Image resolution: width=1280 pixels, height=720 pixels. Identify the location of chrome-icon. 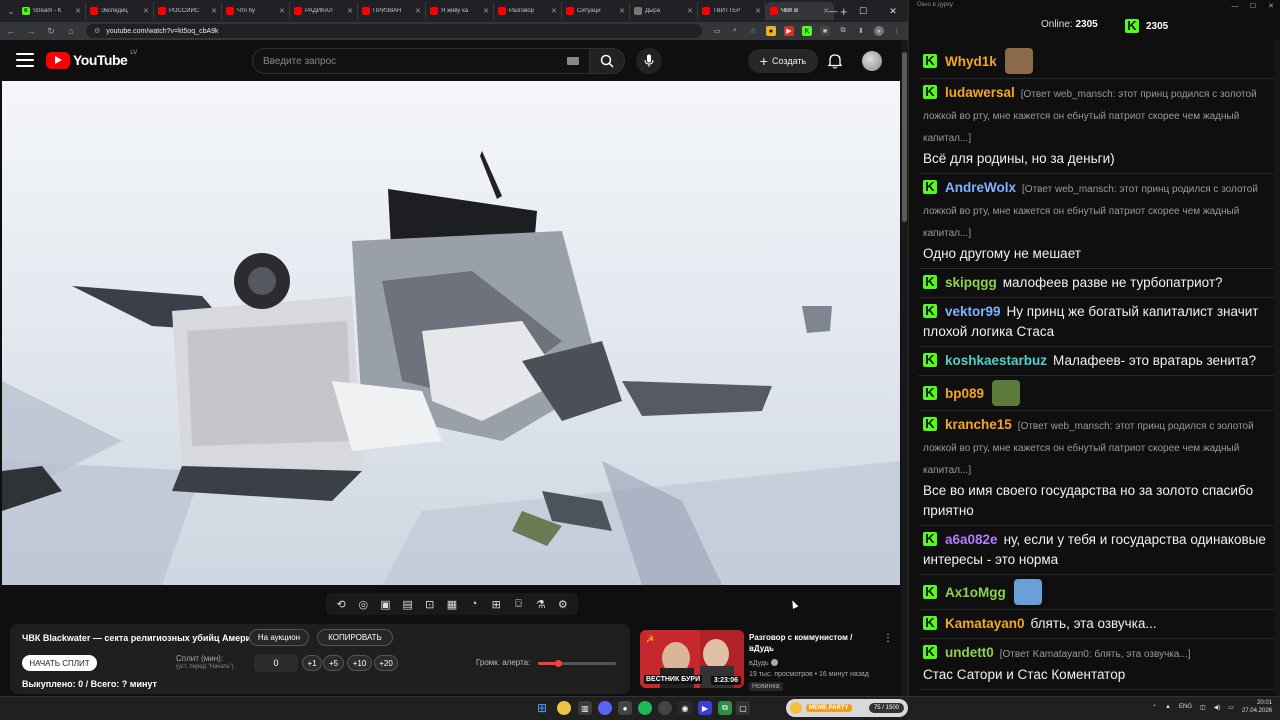
(564, 708).